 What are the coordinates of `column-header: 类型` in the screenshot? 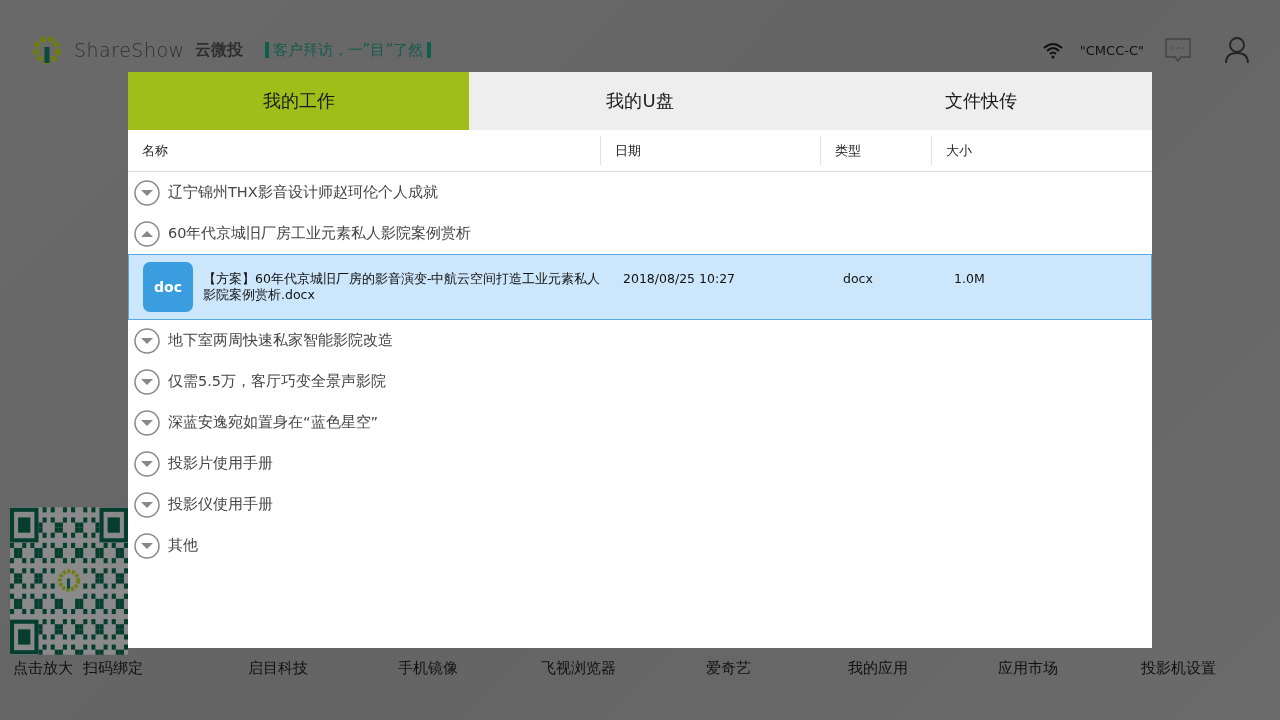 It's located at (875, 150).